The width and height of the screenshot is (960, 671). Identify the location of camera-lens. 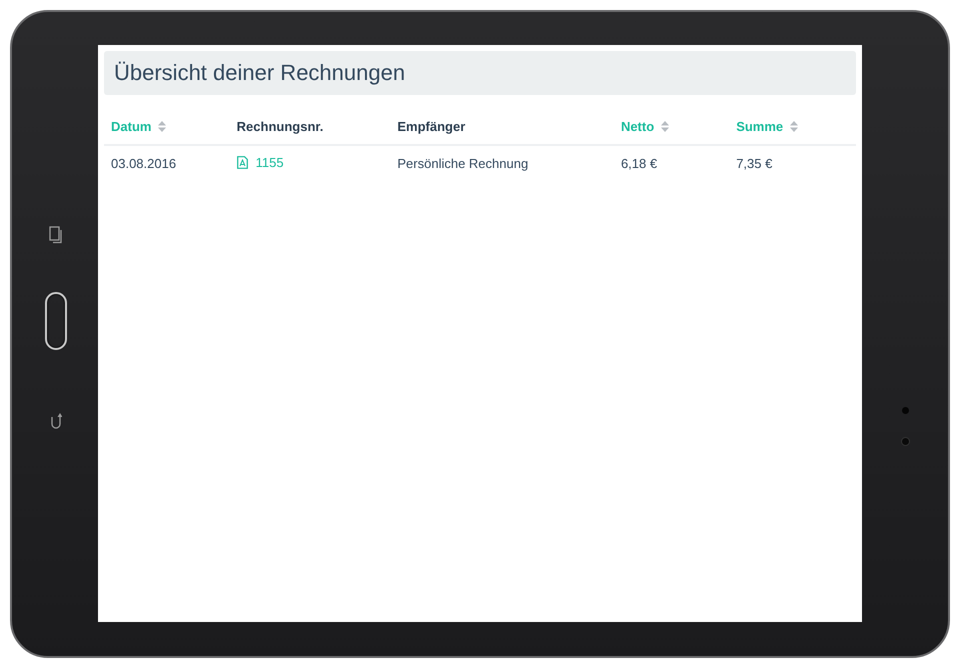
(905, 441).